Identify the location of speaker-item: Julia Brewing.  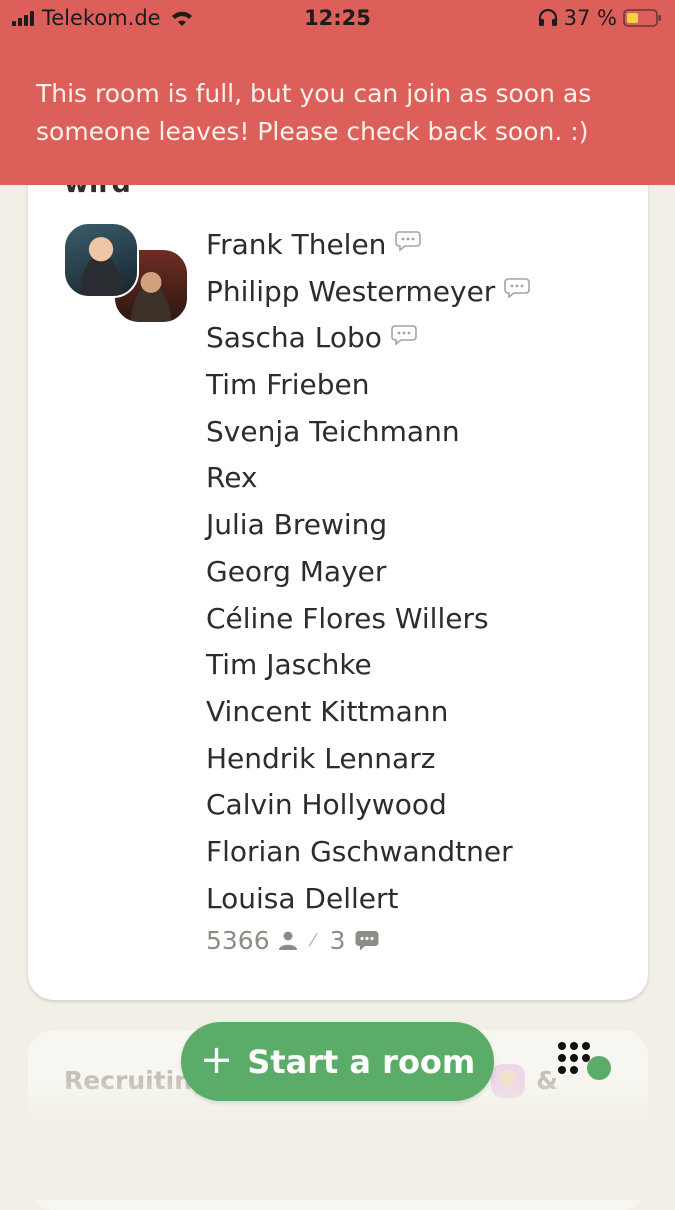
(368, 525).